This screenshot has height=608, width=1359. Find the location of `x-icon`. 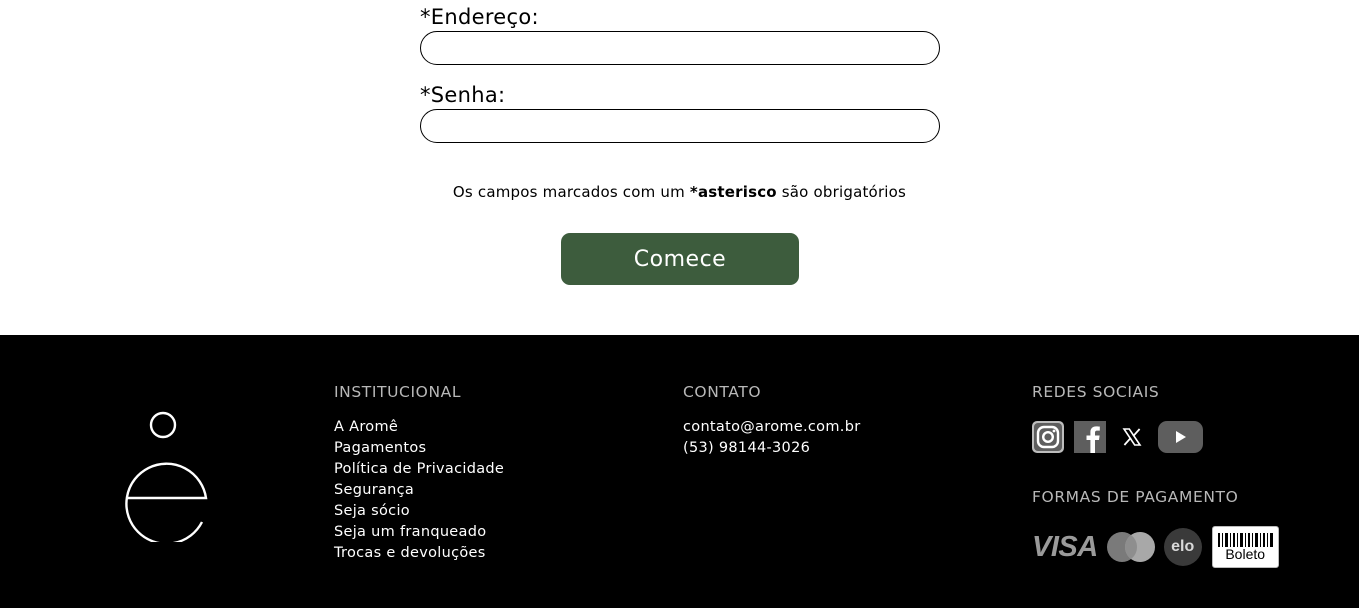

x-icon is located at coordinates (1132, 437).